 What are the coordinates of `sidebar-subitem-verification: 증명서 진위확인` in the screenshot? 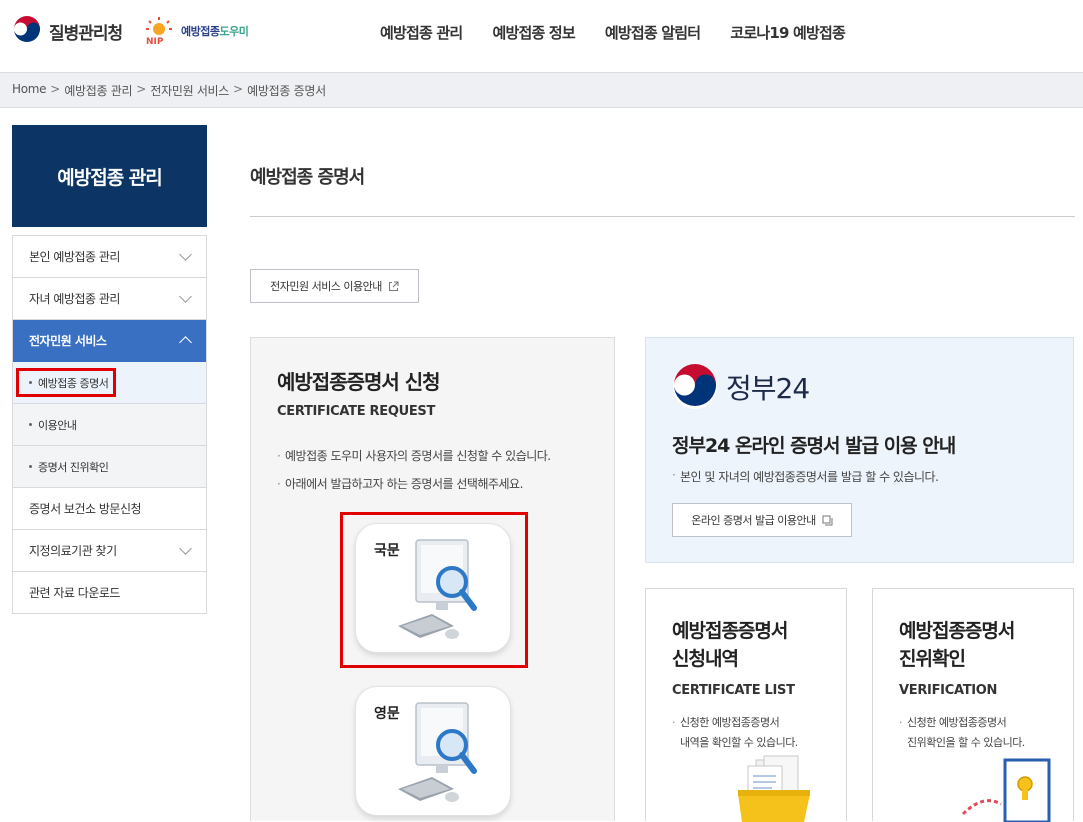 It's located at (109, 467).